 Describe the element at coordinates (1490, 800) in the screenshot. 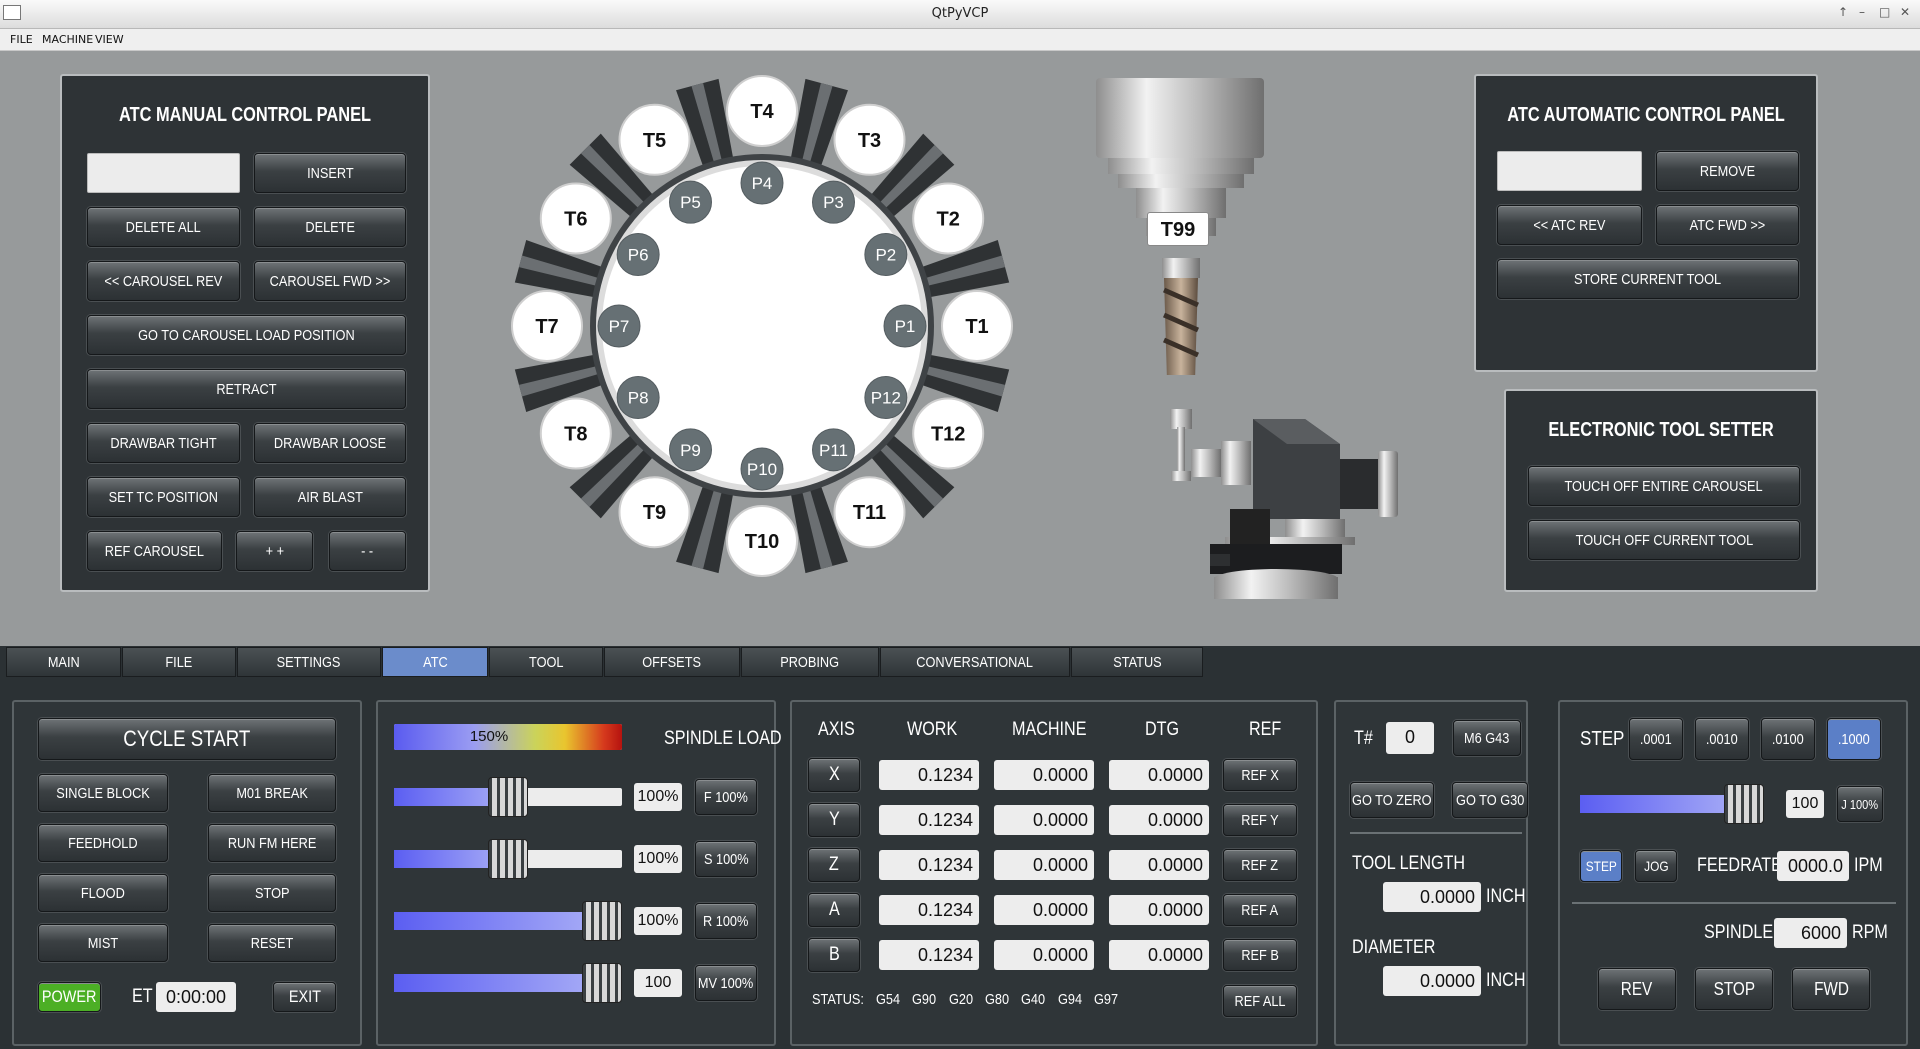

I see `go-to-g30-button: GO TO G30` at that location.